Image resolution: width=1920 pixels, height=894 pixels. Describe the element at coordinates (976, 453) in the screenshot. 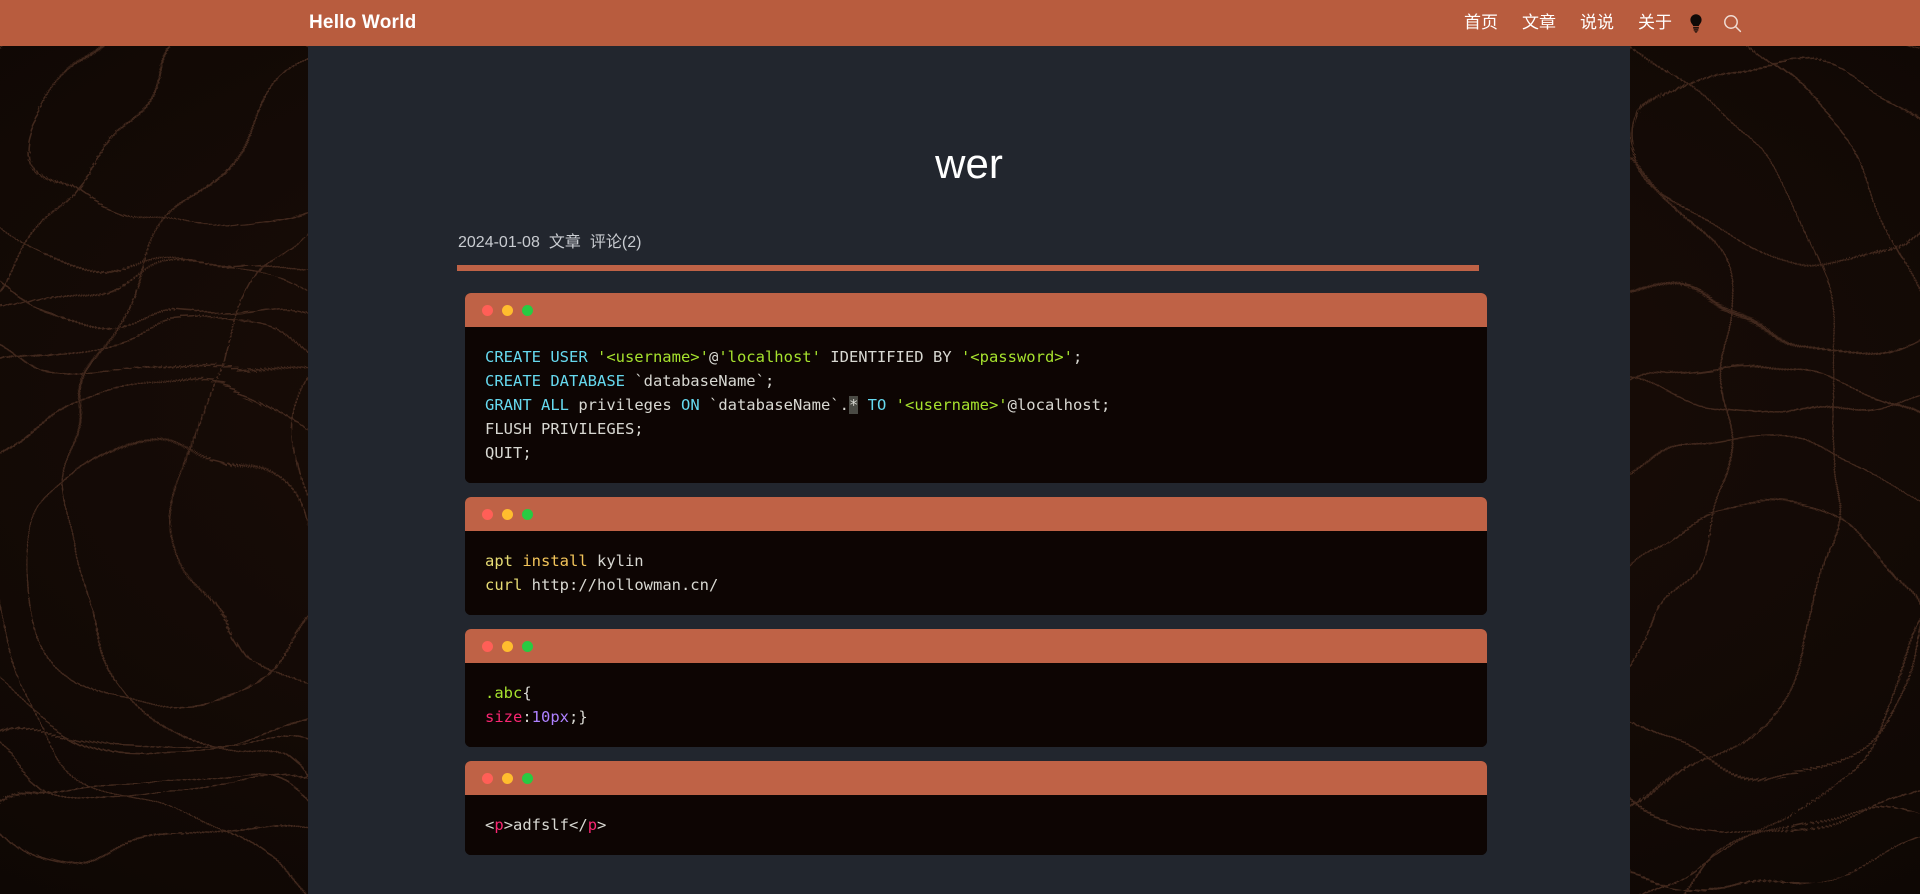

I see `code-line: QUIT;` at that location.